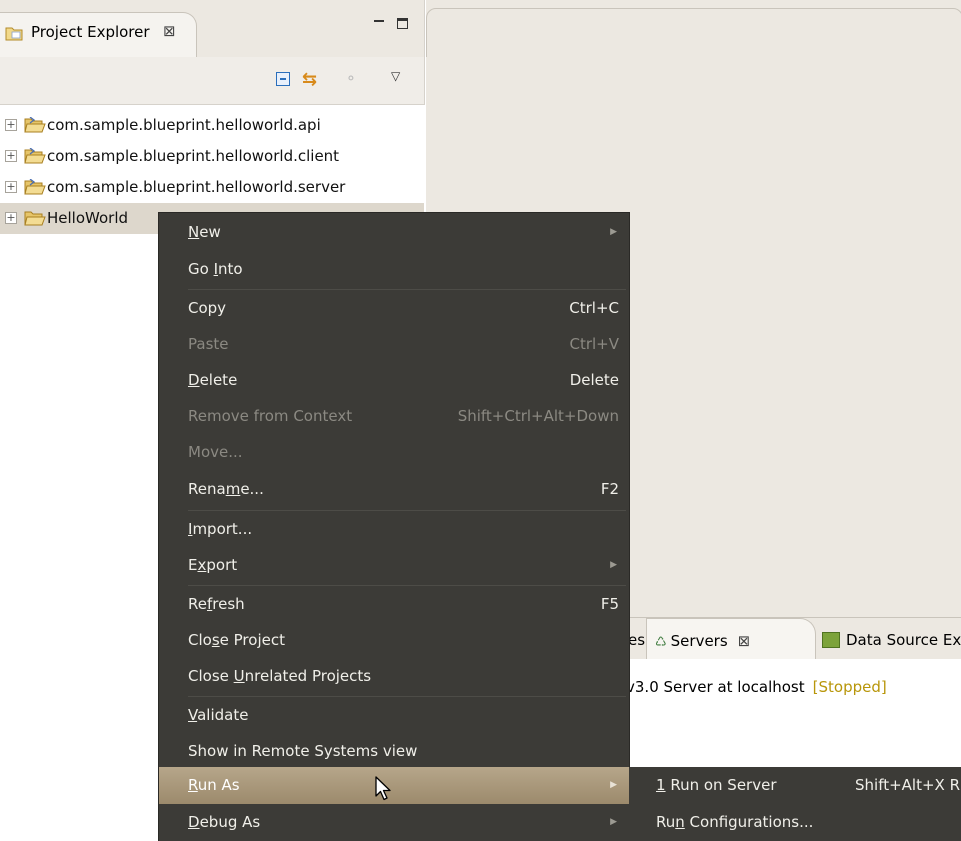 The height and width of the screenshot is (841, 961). Describe the element at coordinates (716, 785) in the screenshot. I see `submenu-item-label: 1 Run on Server` at that location.